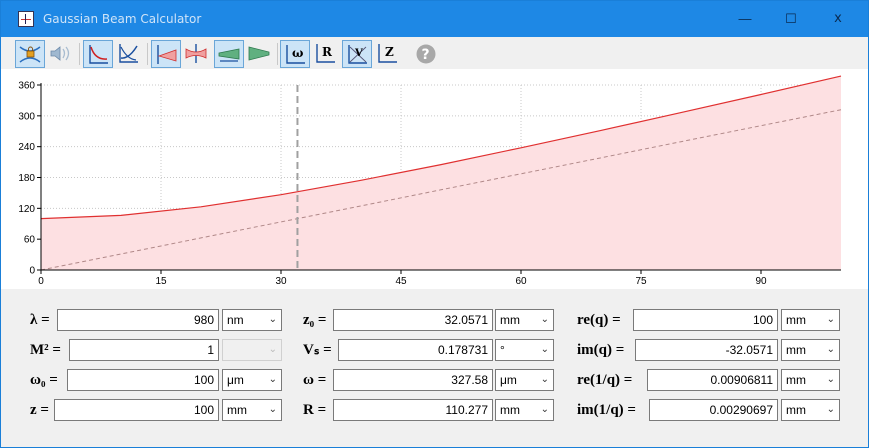 Image resolution: width=869 pixels, height=448 pixels. Describe the element at coordinates (41, 281) in the screenshot. I see `x-tick-label: 0` at that location.